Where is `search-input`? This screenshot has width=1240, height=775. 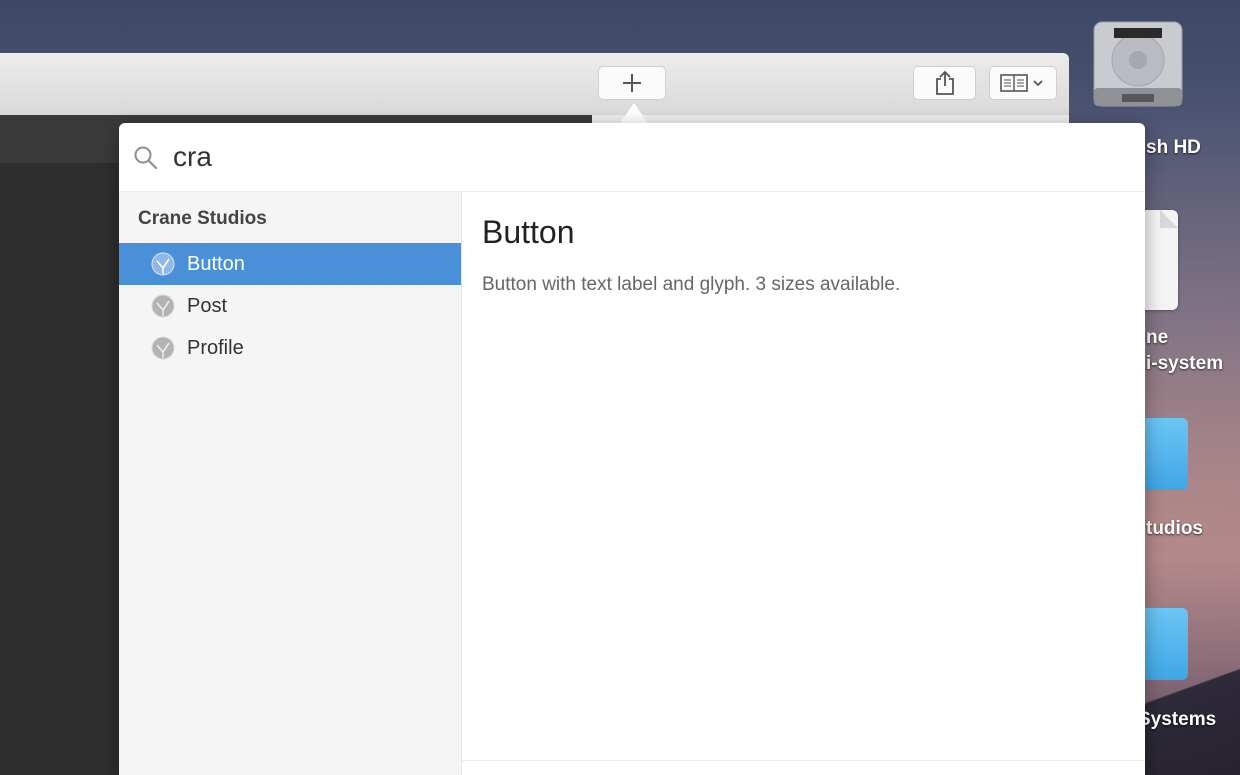
search-input is located at coordinates (623, 157).